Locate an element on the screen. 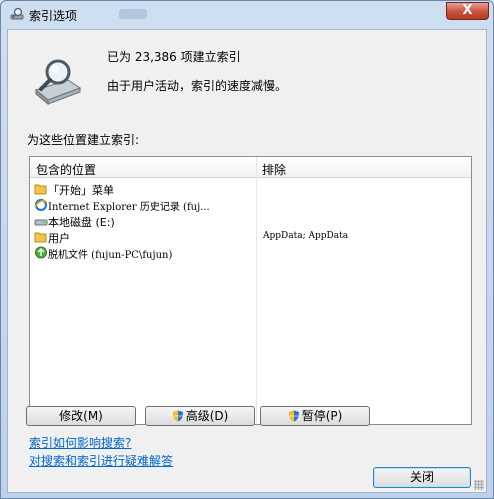 The image size is (494, 499). location-name: 脱机文件 (fujun-PC\fujun) is located at coordinates (110, 255).